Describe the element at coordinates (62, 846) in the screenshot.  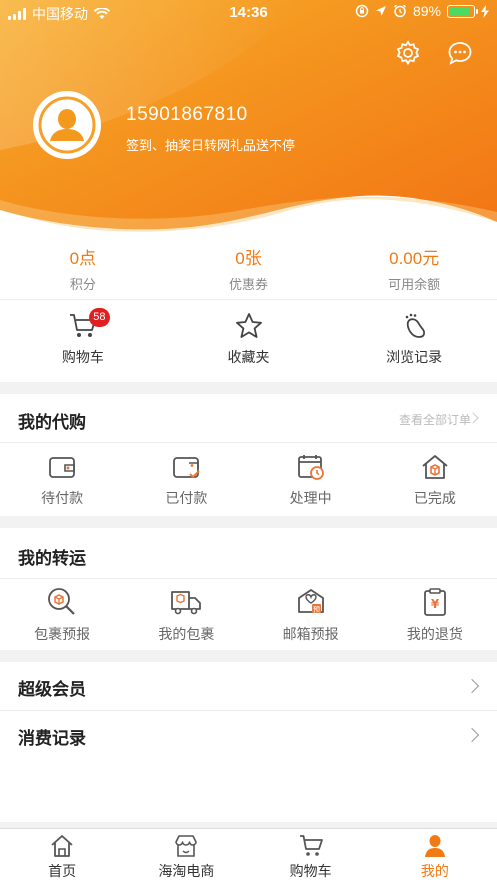
I see `home-icon` at that location.